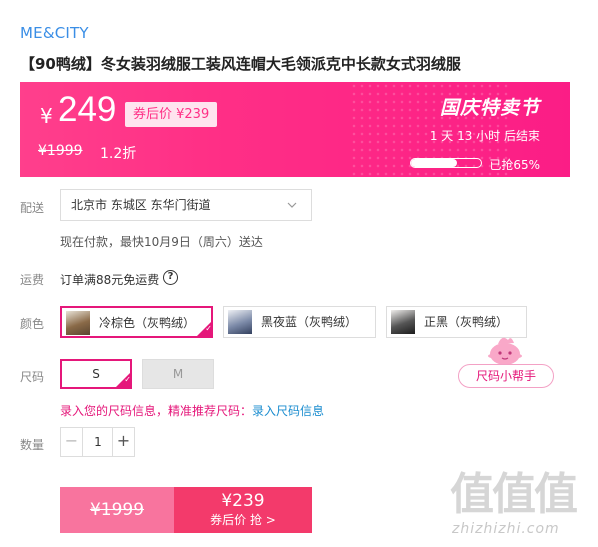 The width and height of the screenshot is (598, 547). Describe the element at coordinates (32, 280) in the screenshot. I see `shipping-label: 运费` at that location.